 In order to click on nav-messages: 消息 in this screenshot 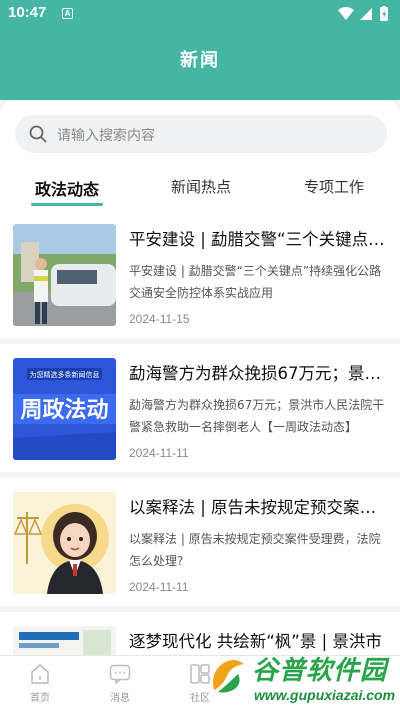, I will do `click(120, 683)`.